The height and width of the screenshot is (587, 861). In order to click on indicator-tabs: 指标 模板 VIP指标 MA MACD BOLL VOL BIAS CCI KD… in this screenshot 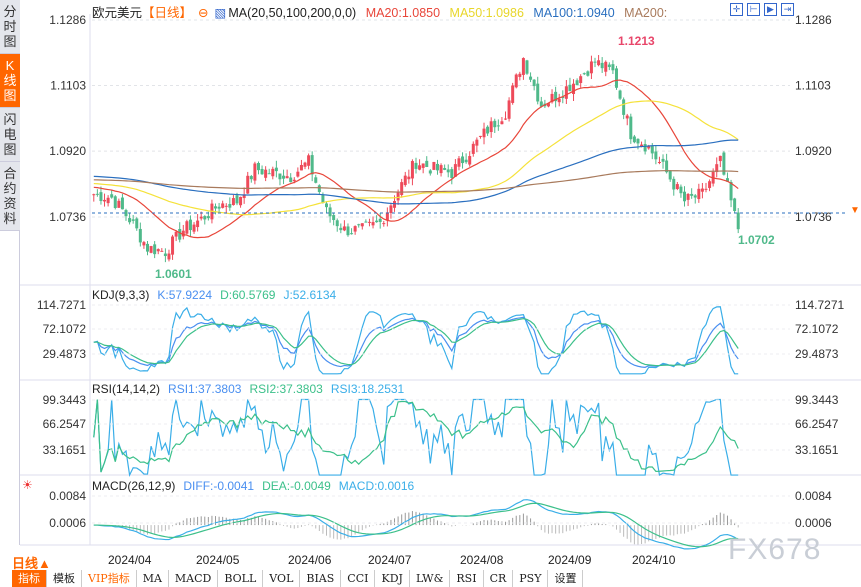, I will do `click(298, 578)`.